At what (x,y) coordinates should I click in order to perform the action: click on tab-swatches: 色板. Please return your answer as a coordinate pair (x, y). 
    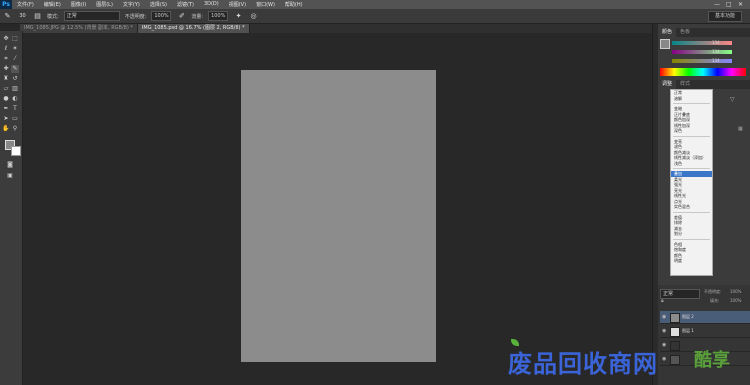
    Looking at the image, I should click on (685, 32).